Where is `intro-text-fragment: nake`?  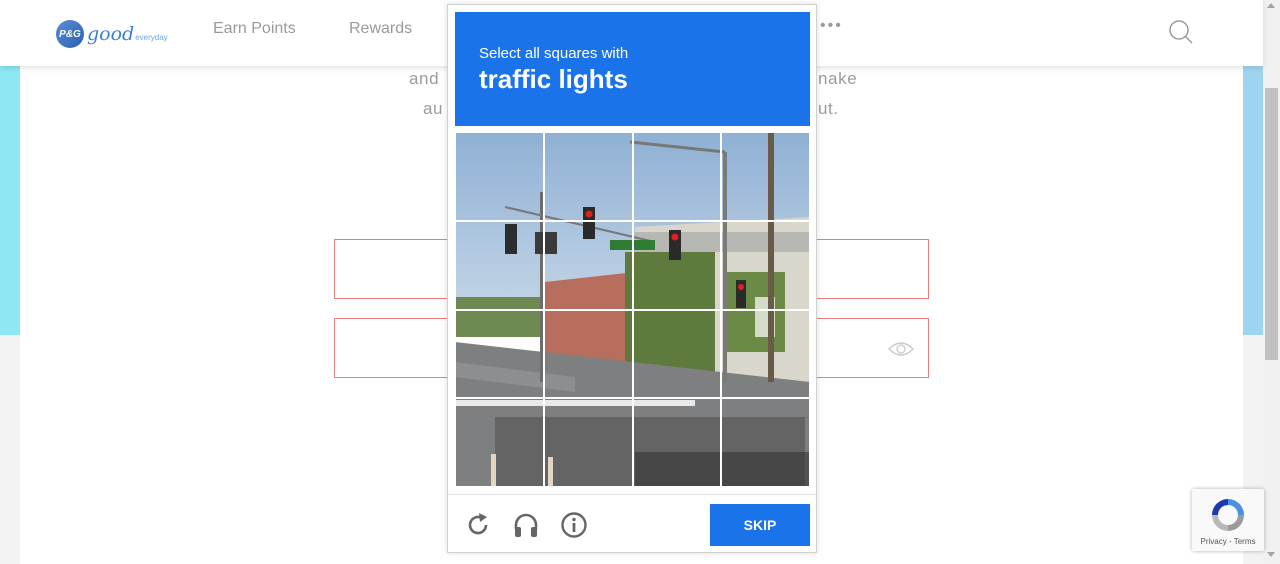 intro-text-fragment: nake is located at coordinates (838, 78).